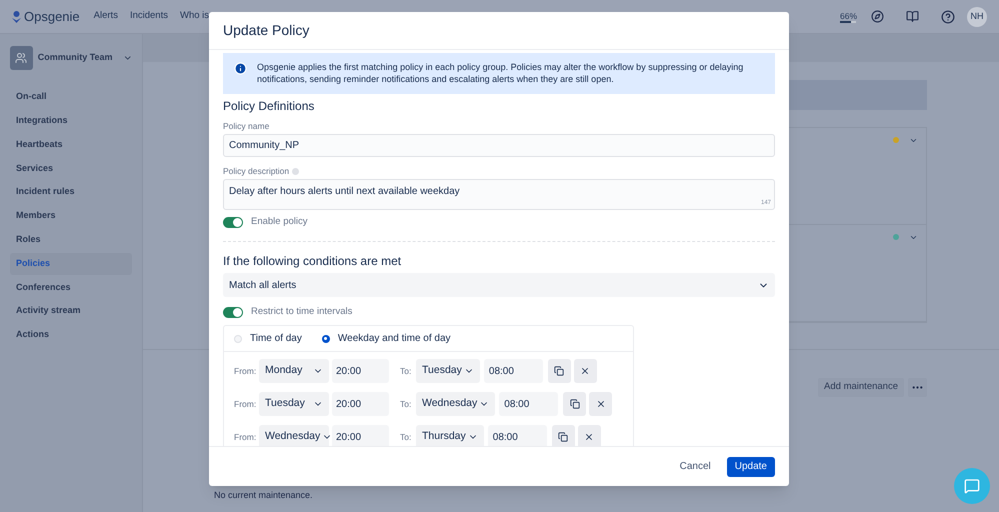  Describe the element at coordinates (500, 73) in the screenshot. I see `info-text: Opsgenie applies the first matching policy in each policy group. Policies may alter the workflow by suppressing or delaying notifications, sending reminder notifications and escalating alerts when they are still open.` at that location.